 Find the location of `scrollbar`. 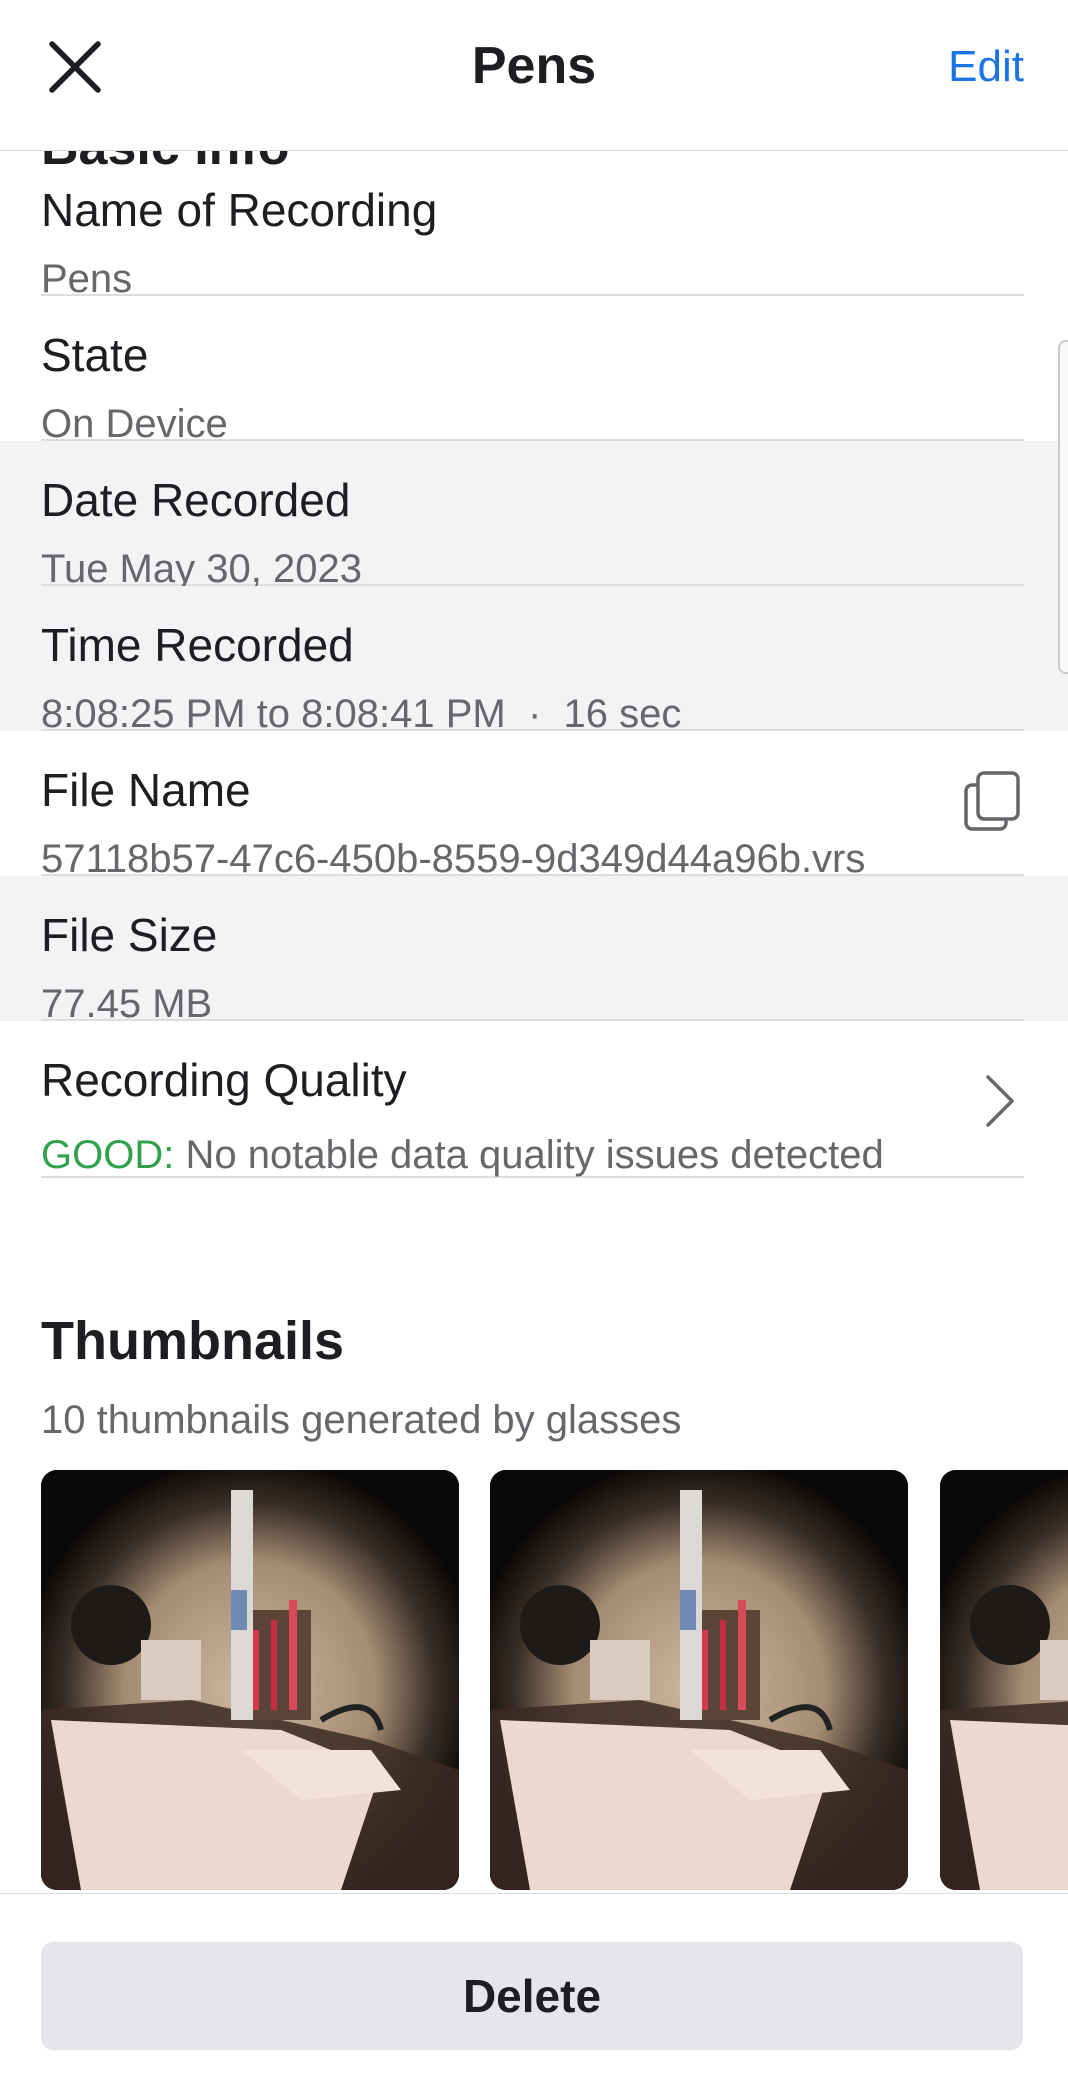

scrollbar is located at coordinates (1063, 507).